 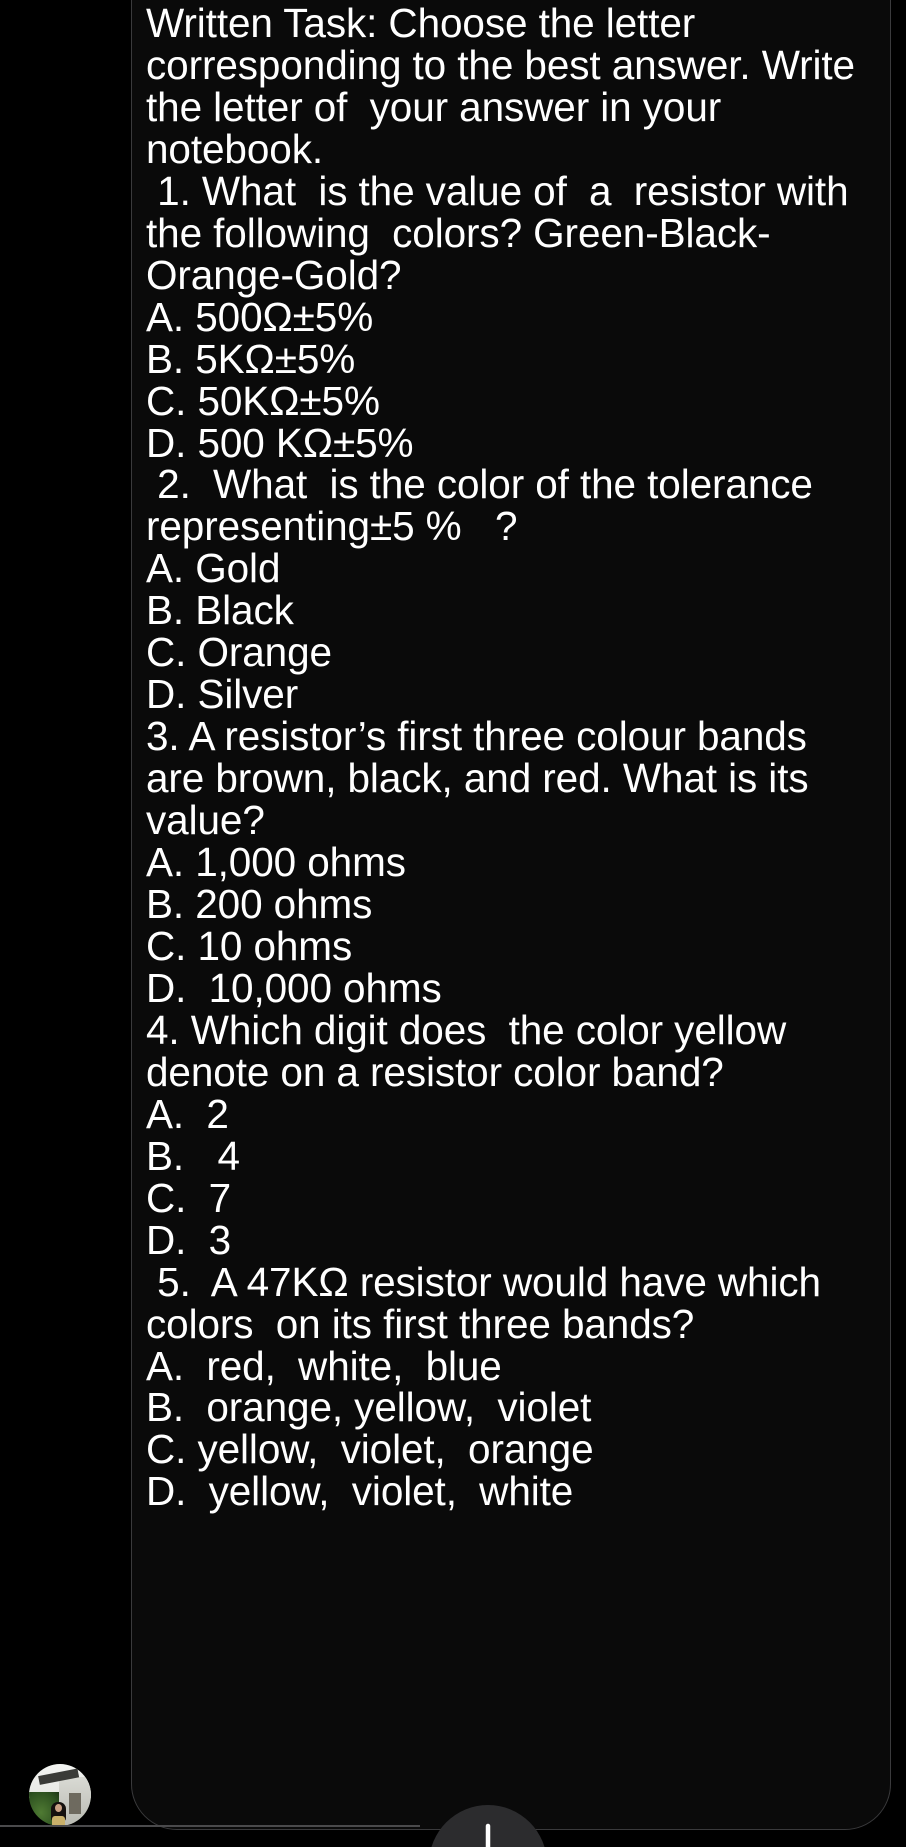 I want to click on avatar, so click(x=60, y=1795).